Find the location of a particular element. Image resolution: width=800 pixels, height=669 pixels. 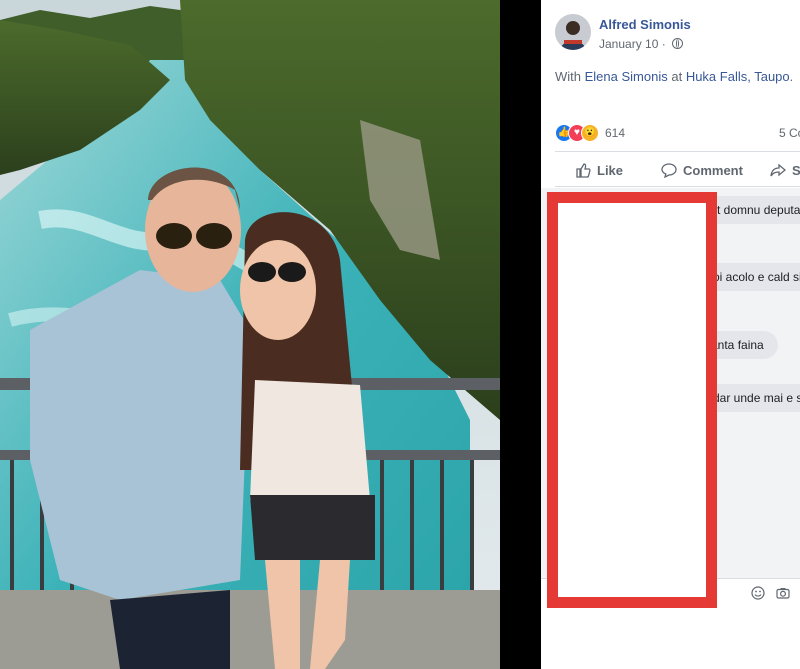

tag-line: With Elena Simonis at Huka Falls, Taupo. is located at coordinates (674, 76).